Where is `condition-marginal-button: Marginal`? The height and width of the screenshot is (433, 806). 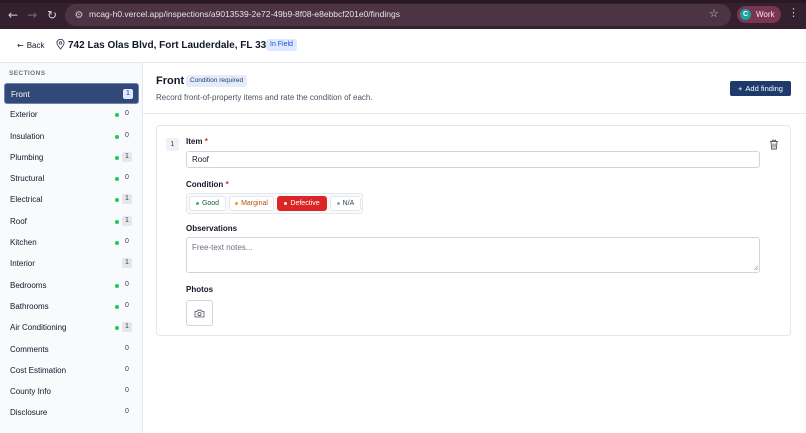
condition-marginal-button: Marginal is located at coordinates (251, 203).